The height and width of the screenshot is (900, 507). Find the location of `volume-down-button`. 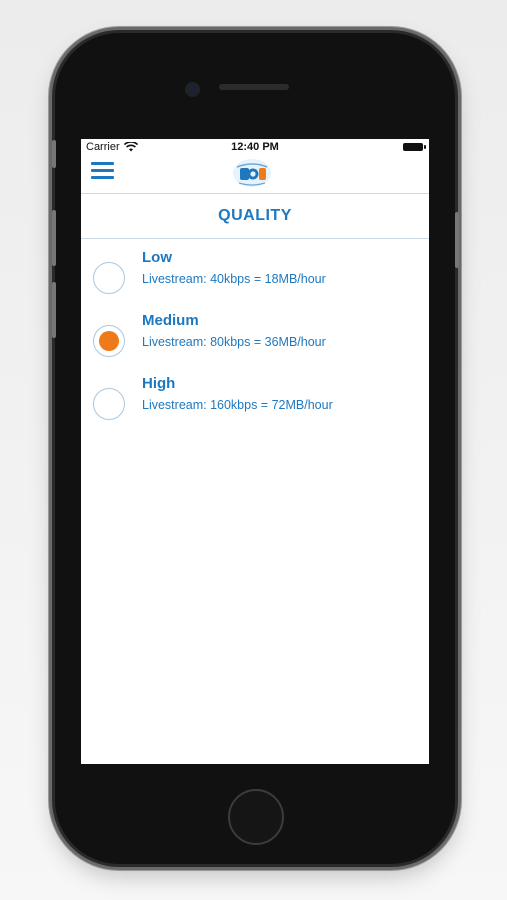

volume-down-button is located at coordinates (54, 310).